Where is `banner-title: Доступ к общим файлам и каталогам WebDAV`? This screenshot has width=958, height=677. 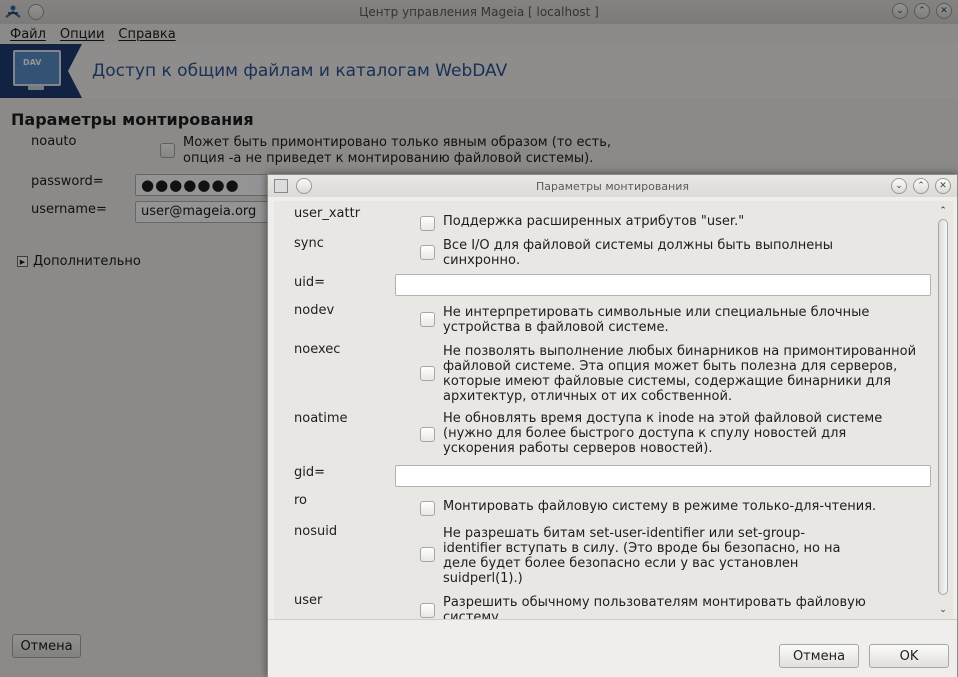
banner-title: Доступ к общим файлам и каталогам WebDAV is located at coordinates (300, 71).